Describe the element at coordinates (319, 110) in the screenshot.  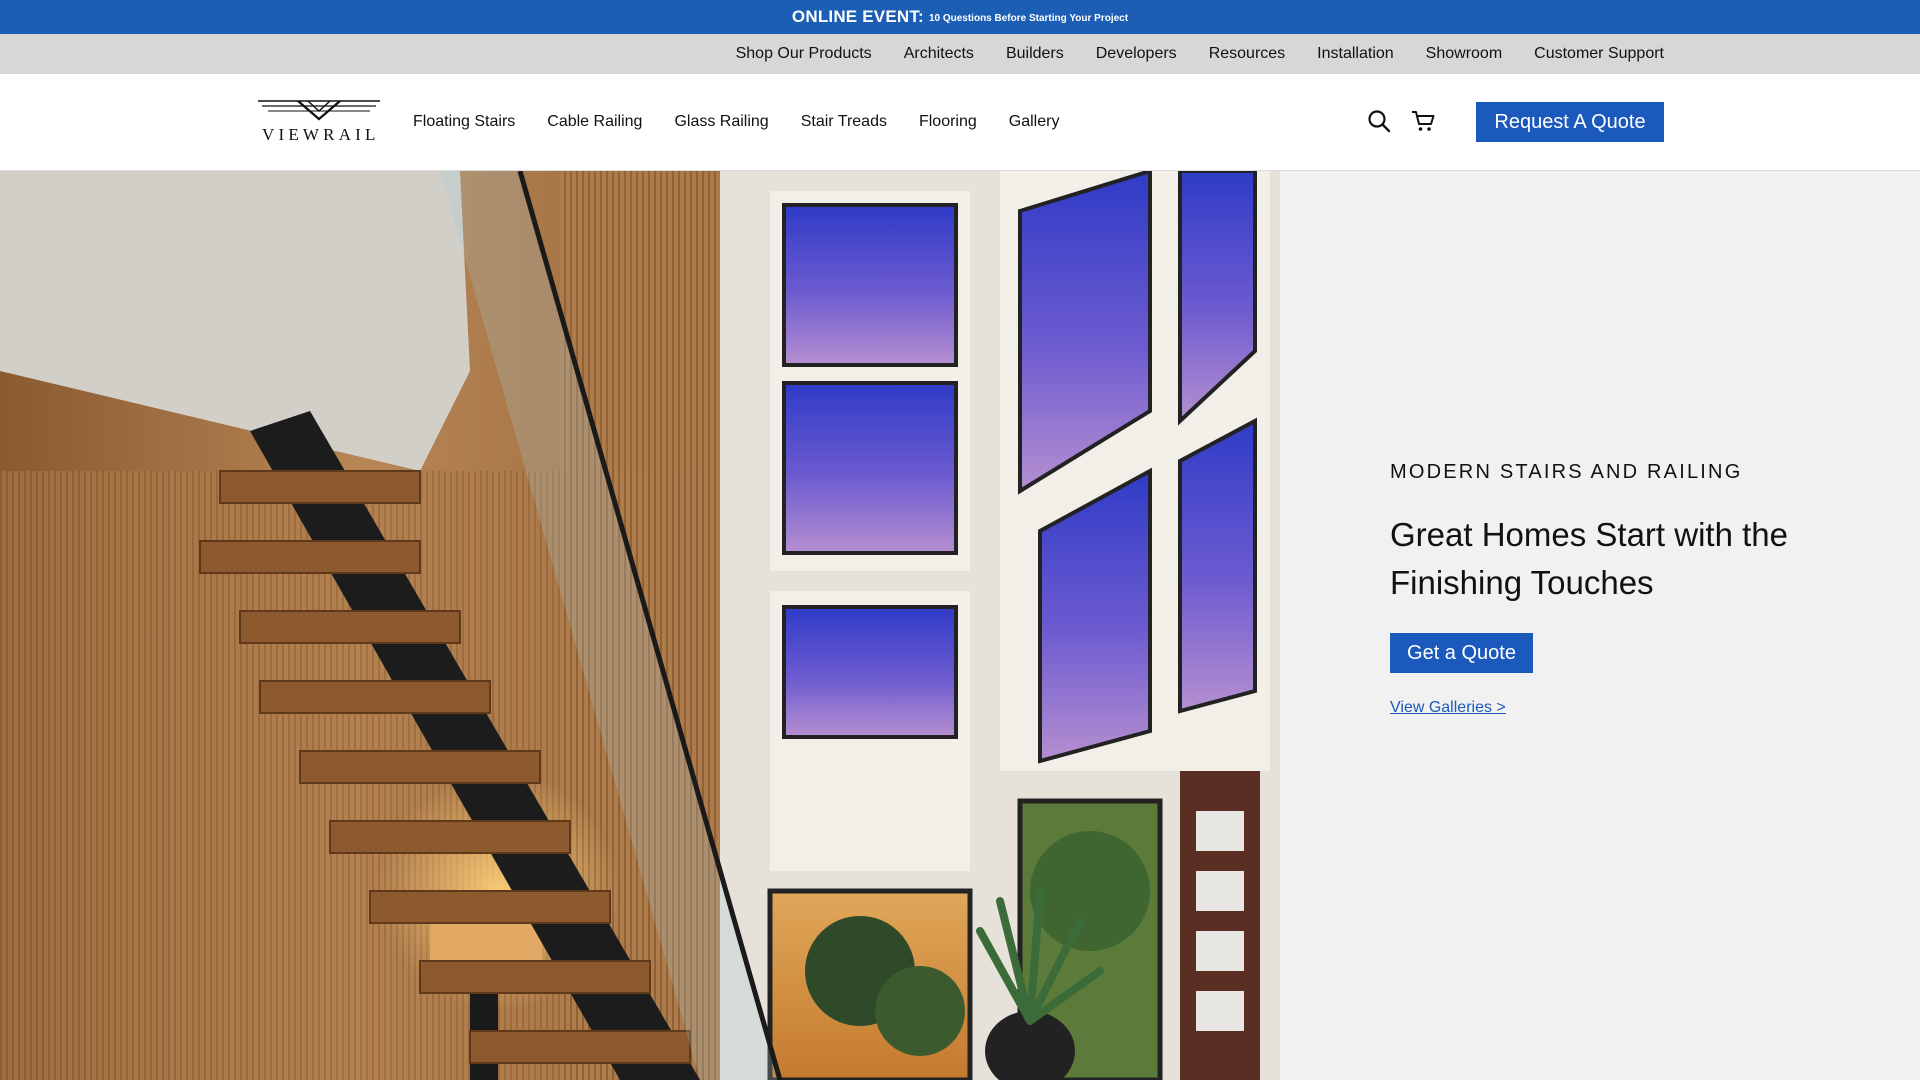
I see `logo-wings-icon` at that location.